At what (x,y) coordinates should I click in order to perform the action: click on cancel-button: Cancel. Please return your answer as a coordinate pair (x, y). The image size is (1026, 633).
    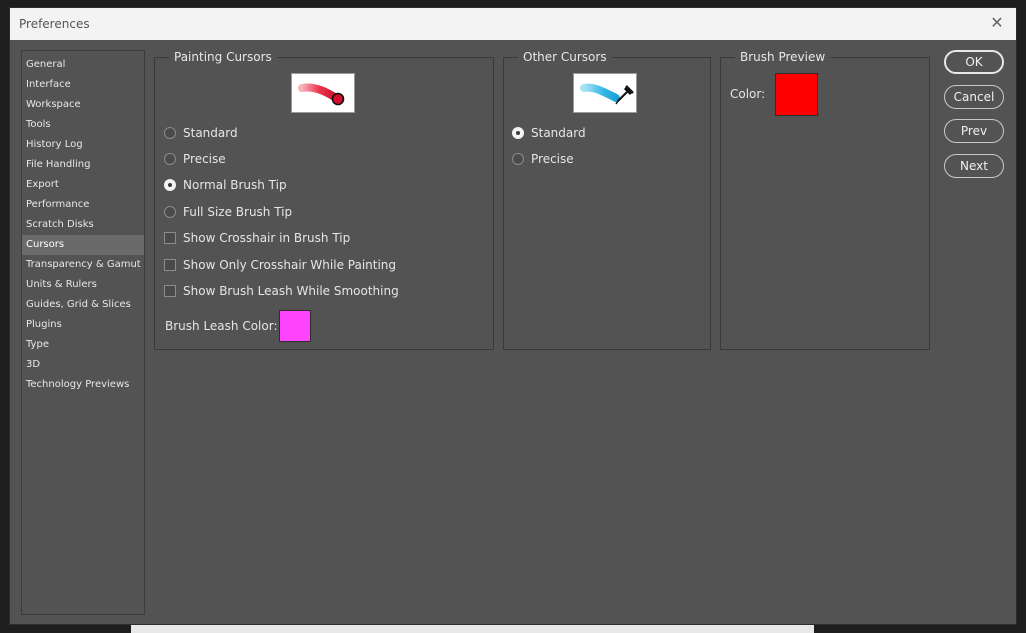
    Looking at the image, I should click on (974, 97).